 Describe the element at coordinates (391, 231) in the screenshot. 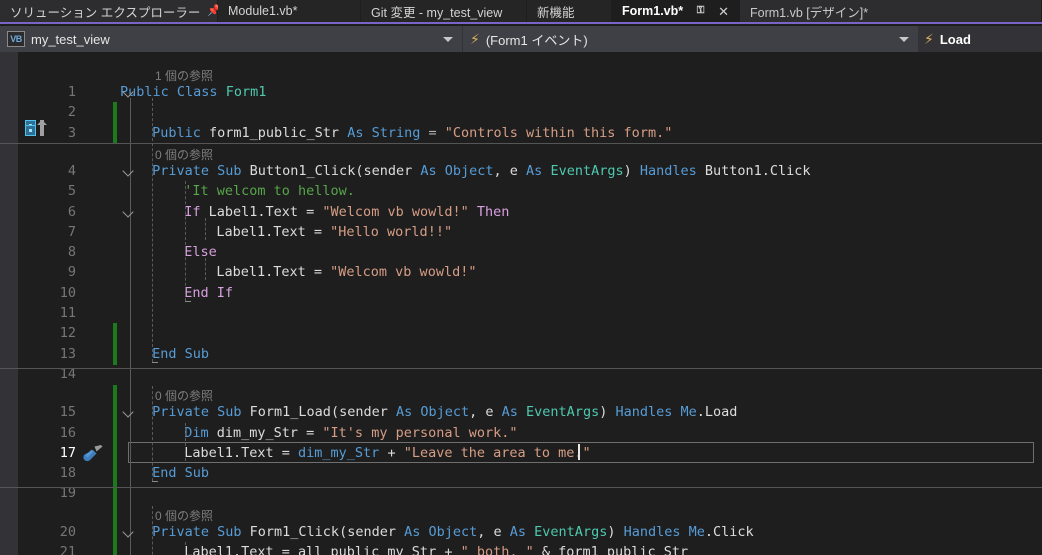

I see `code-token: "Hello world!!"` at that location.